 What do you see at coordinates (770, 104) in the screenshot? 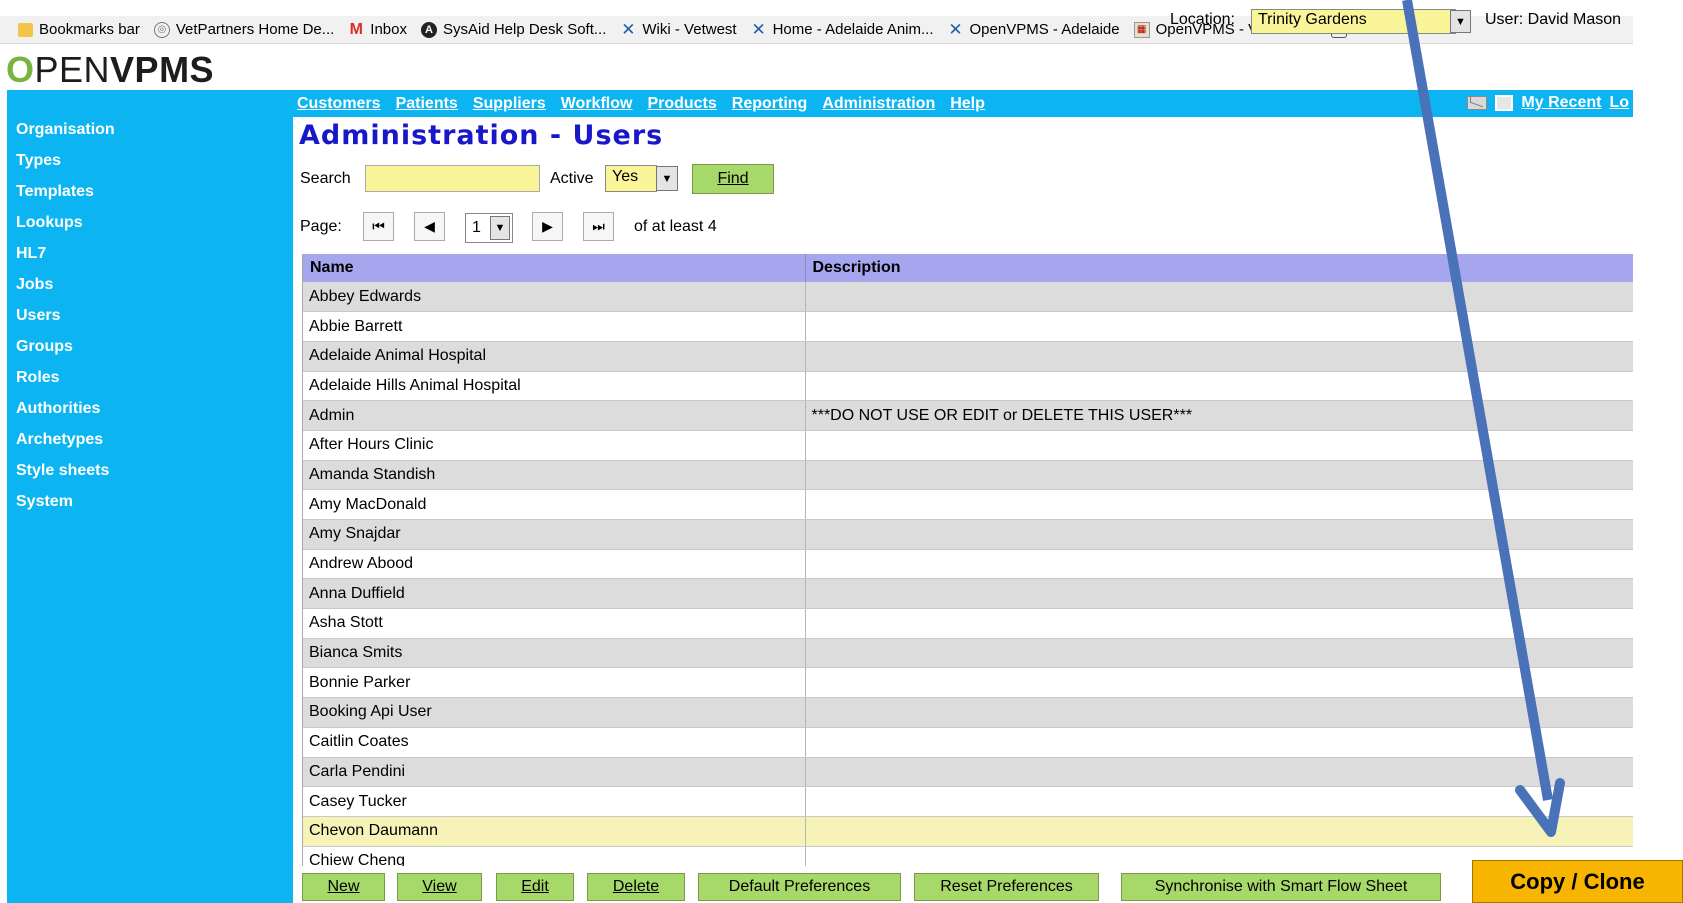
I see `menu-reporting: Reporting` at bounding box center [770, 104].